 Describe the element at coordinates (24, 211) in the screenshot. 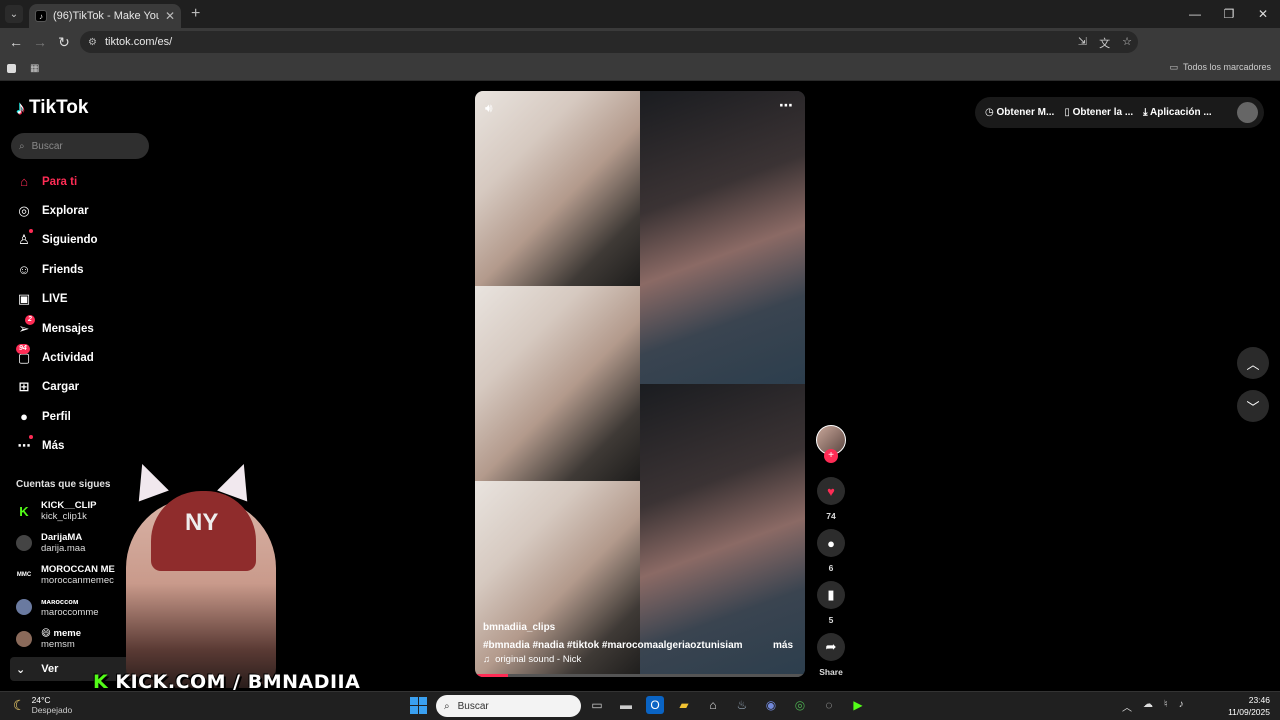

I see `compass-icon: ◎` at that location.